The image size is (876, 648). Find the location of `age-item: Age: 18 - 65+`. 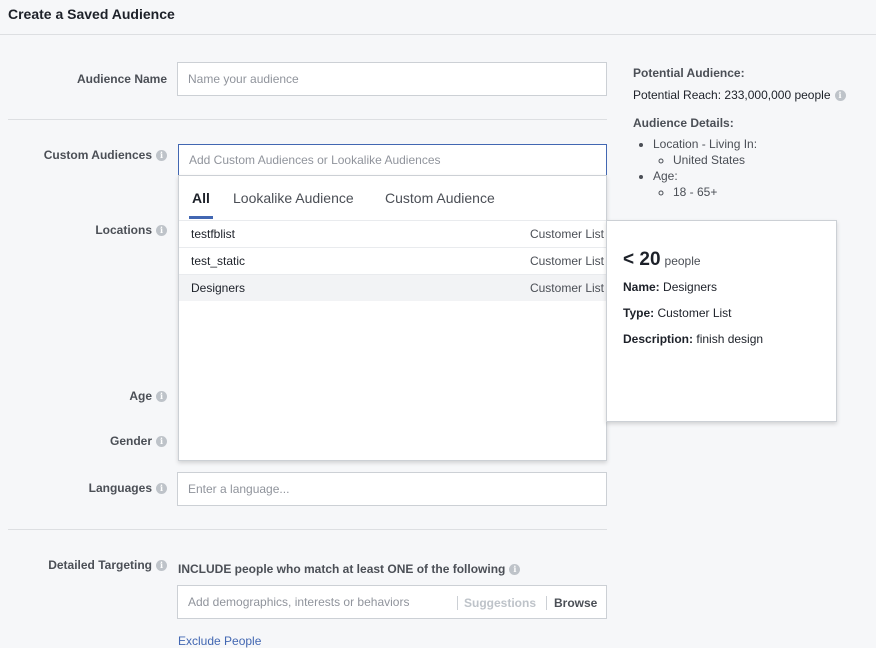

age-item: Age: 18 - 65+ is located at coordinates (705, 184).